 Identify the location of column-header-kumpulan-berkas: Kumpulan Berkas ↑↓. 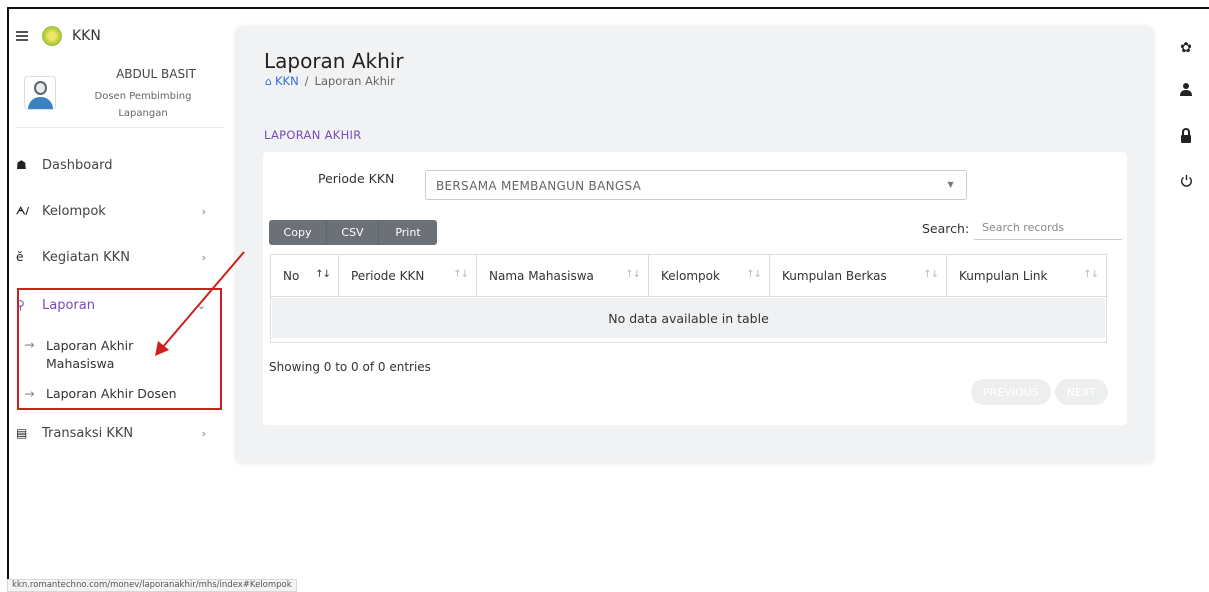
(858, 276).